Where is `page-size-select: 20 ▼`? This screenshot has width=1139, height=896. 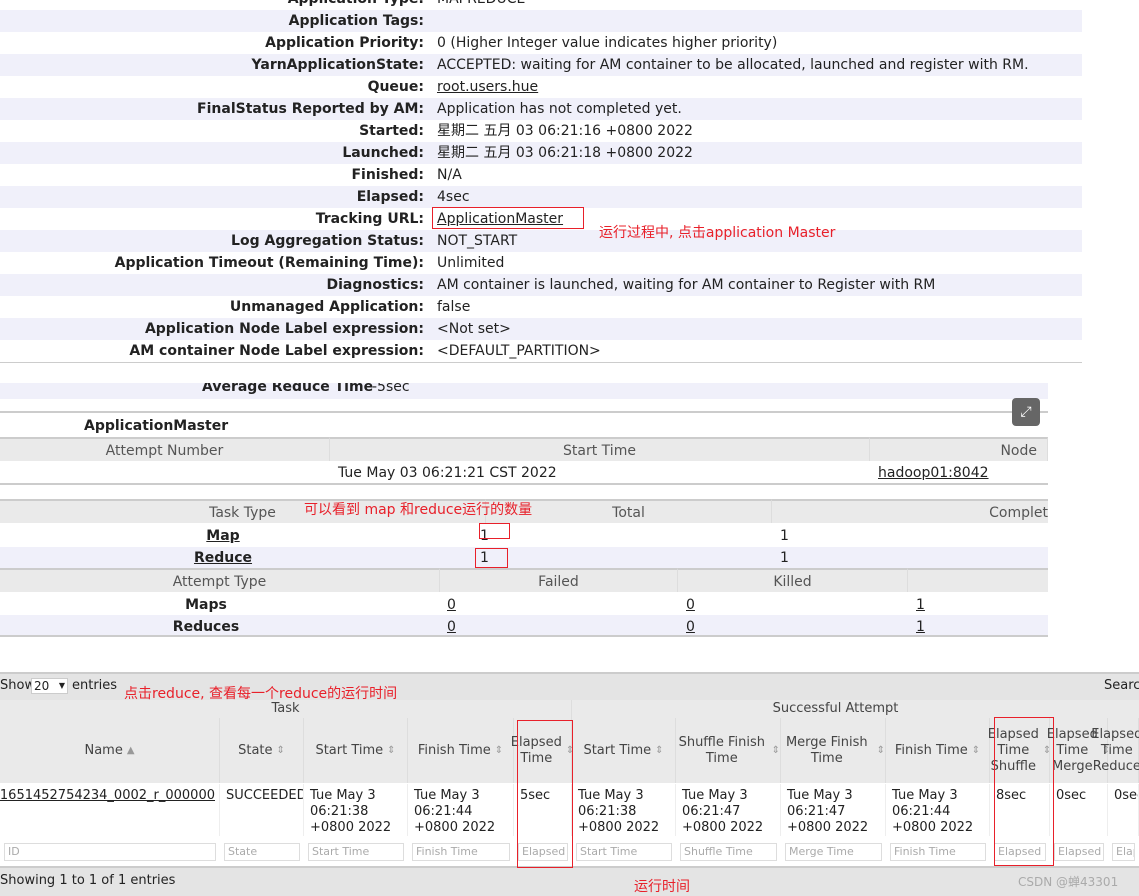
page-size-select: 20 ▼ is located at coordinates (49, 686).